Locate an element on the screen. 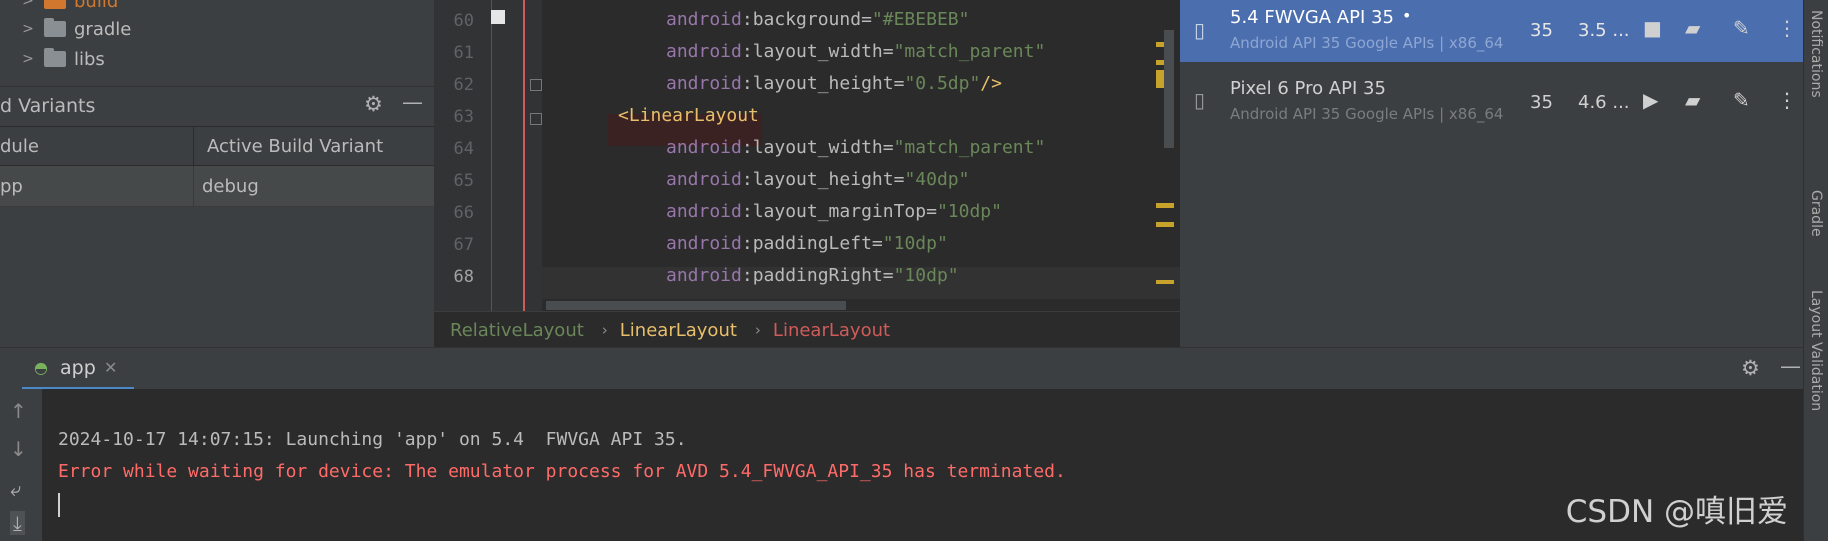  xml-tag: <LinearLayout is located at coordinates (688, 115).